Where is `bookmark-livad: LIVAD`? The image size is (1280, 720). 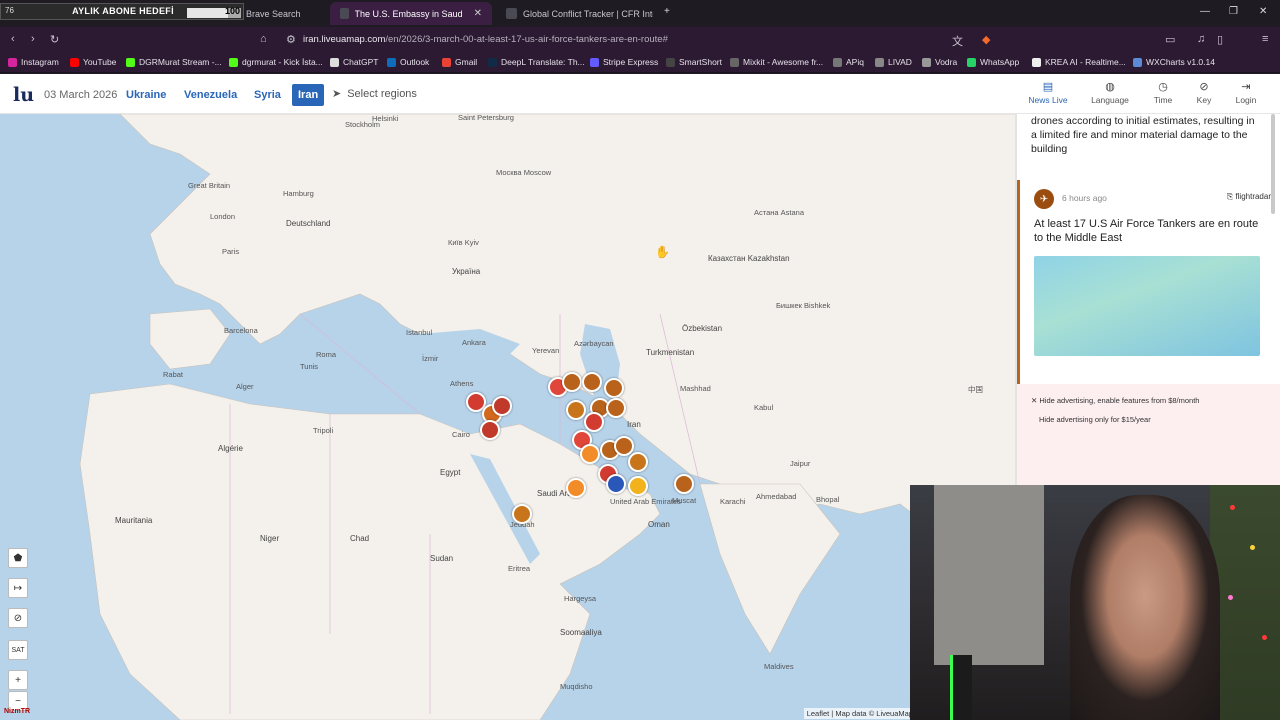
bookmark-livad: LIVAD is located at coordinates (893, 62).